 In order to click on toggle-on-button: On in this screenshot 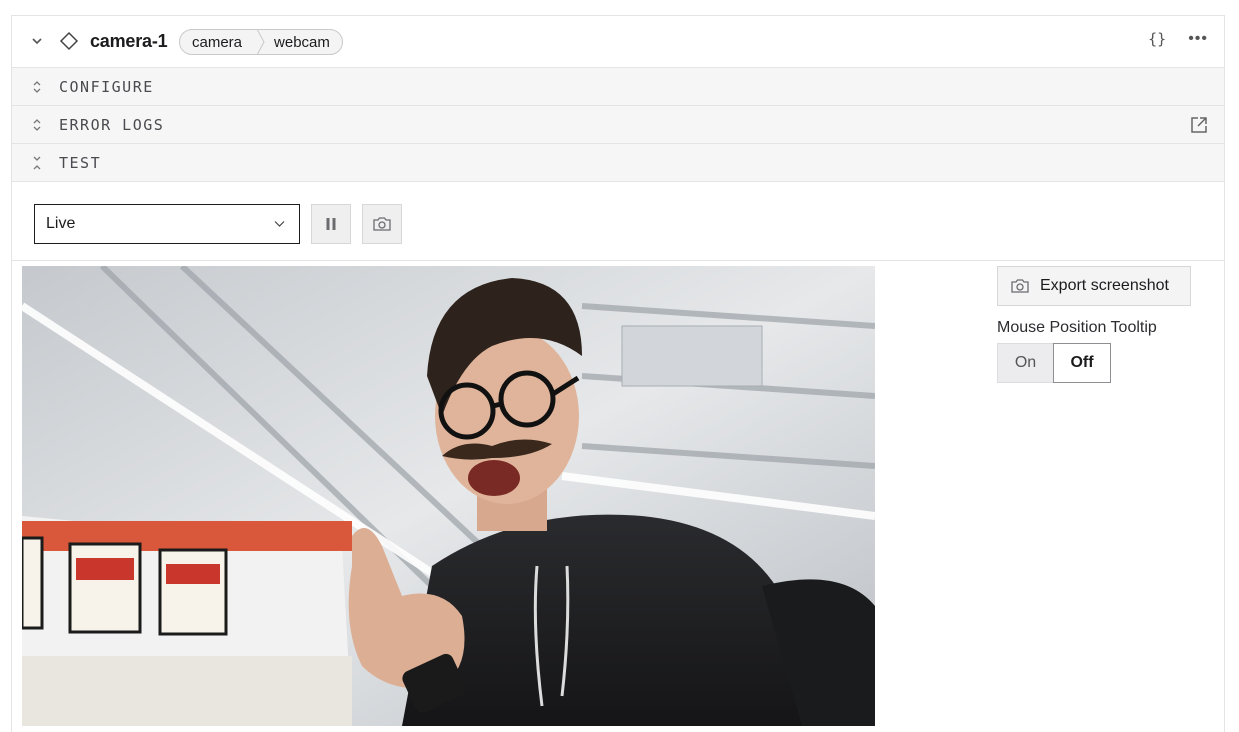, I will do `click(1025, 363)`.